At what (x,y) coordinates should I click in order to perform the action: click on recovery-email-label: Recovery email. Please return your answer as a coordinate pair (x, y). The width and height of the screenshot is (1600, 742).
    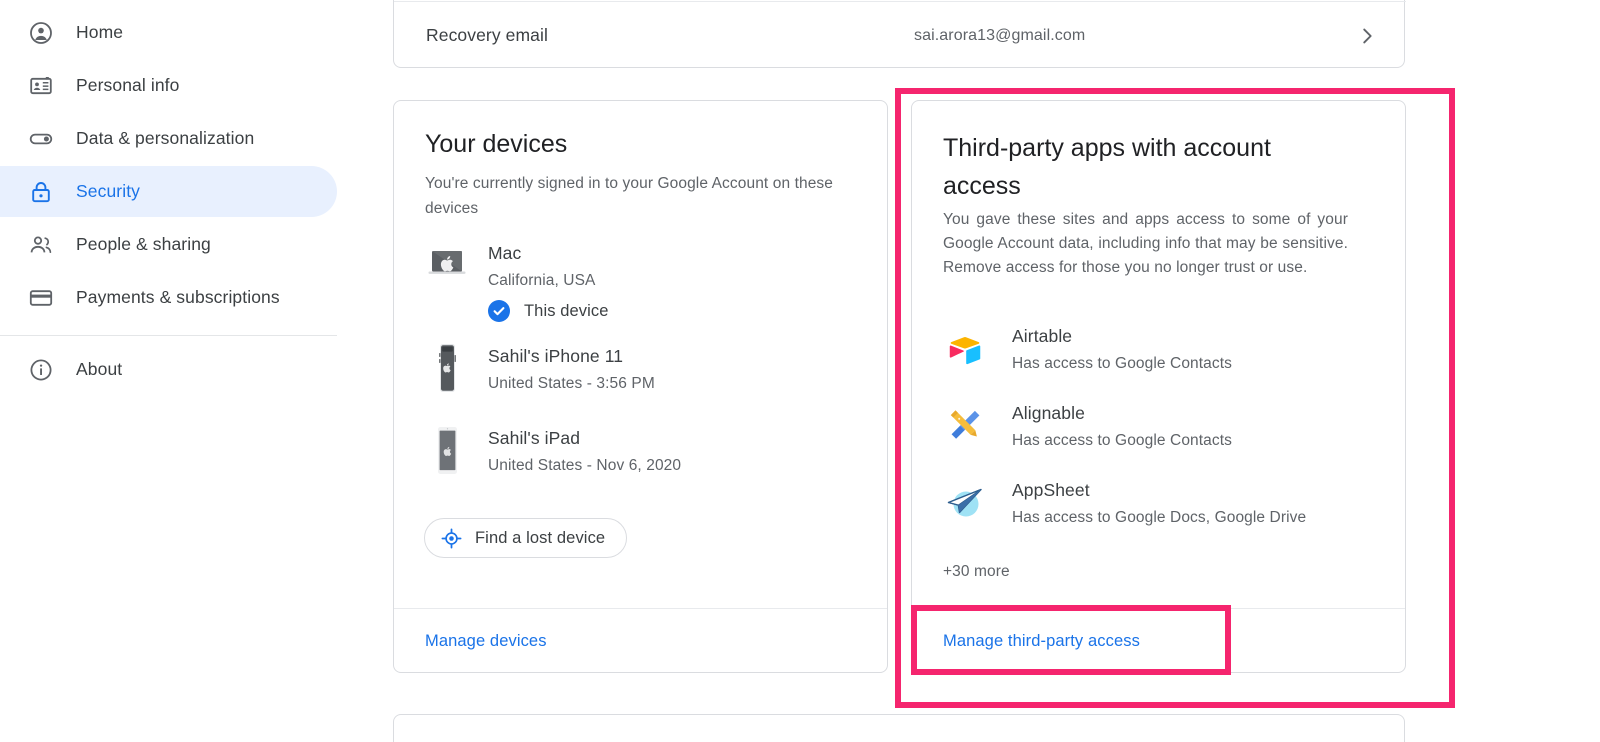
    Looking at the image, I should click on (487, 35).